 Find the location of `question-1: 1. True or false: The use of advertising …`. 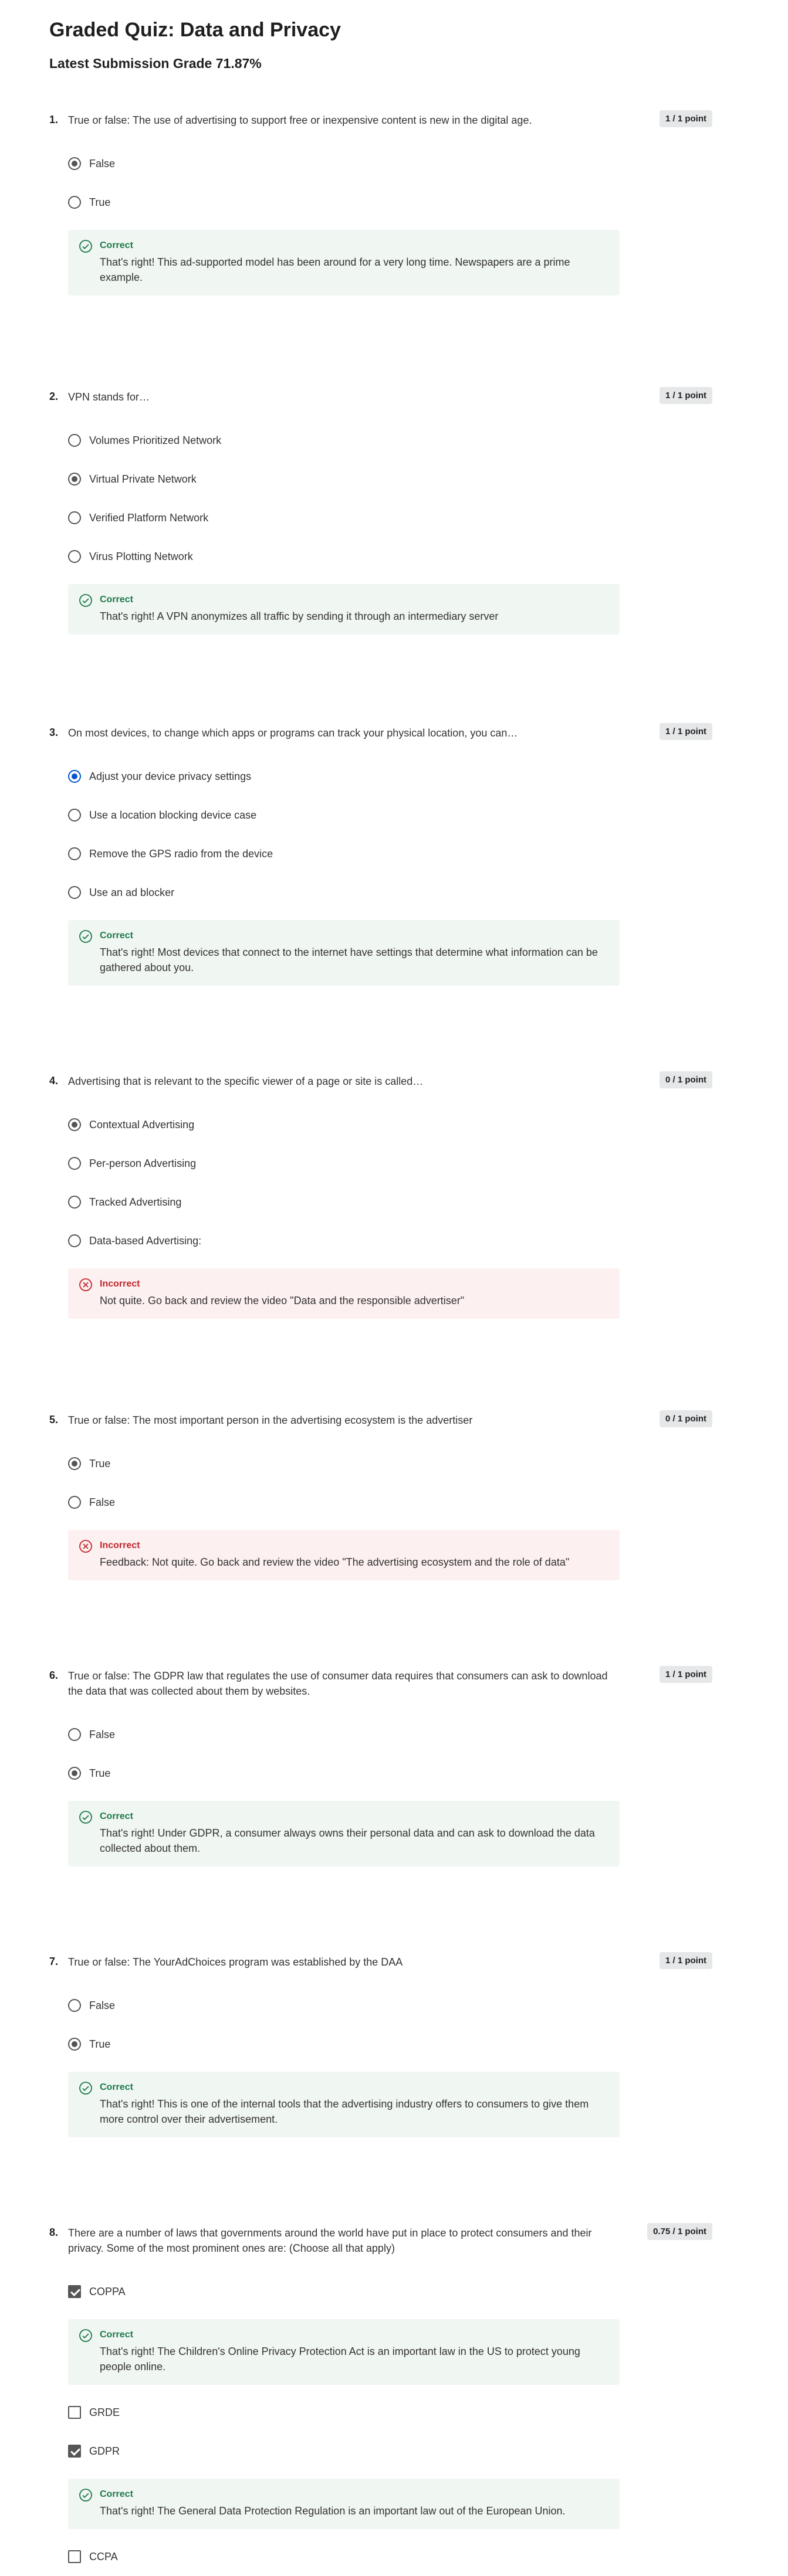

question-1: 1. True or false: The use of advertising … is located at coordinates (380, 203).